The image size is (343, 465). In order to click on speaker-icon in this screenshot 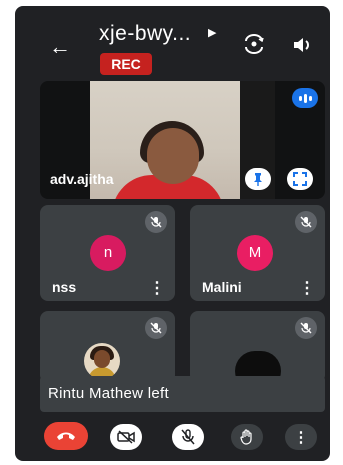, I will do `click(302, 47)`.